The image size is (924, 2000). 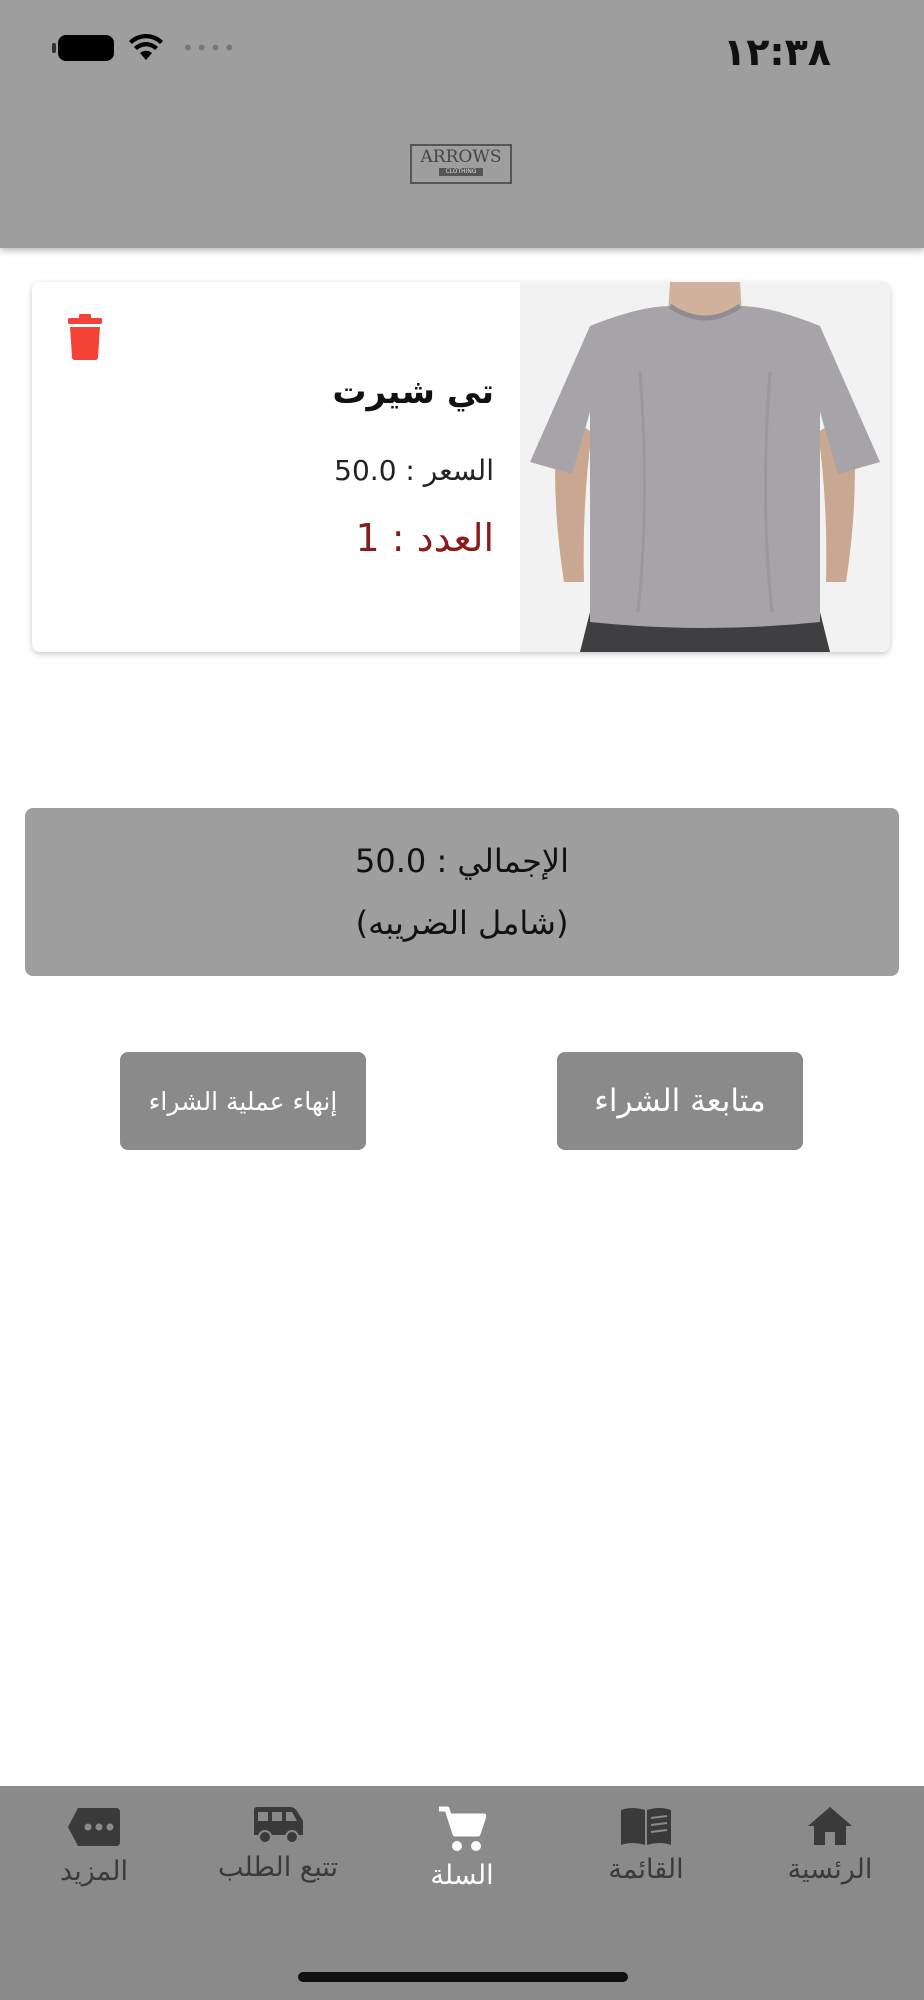 I want to click on battery-icon, so click(x=83, y=48).